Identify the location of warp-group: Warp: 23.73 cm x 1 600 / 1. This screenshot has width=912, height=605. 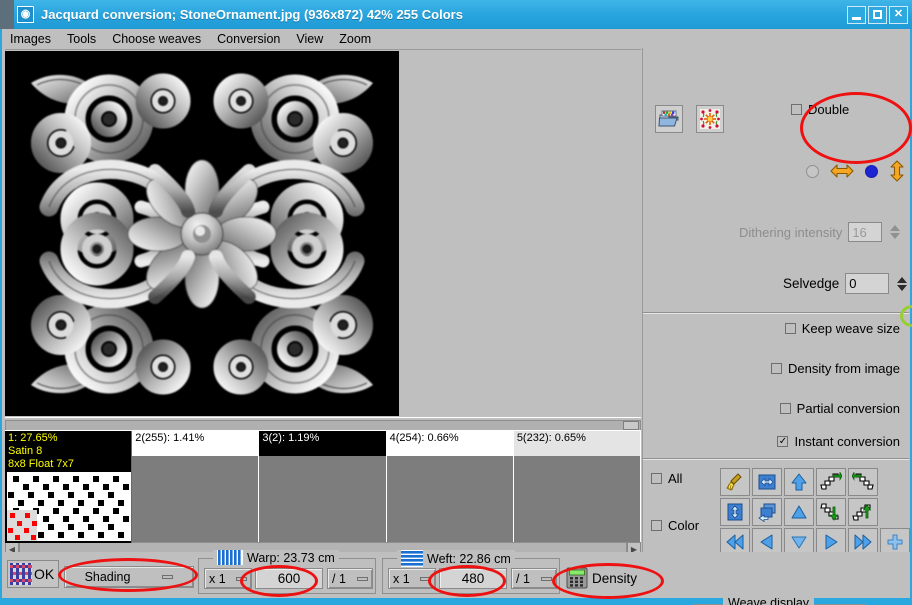
(287, 572).